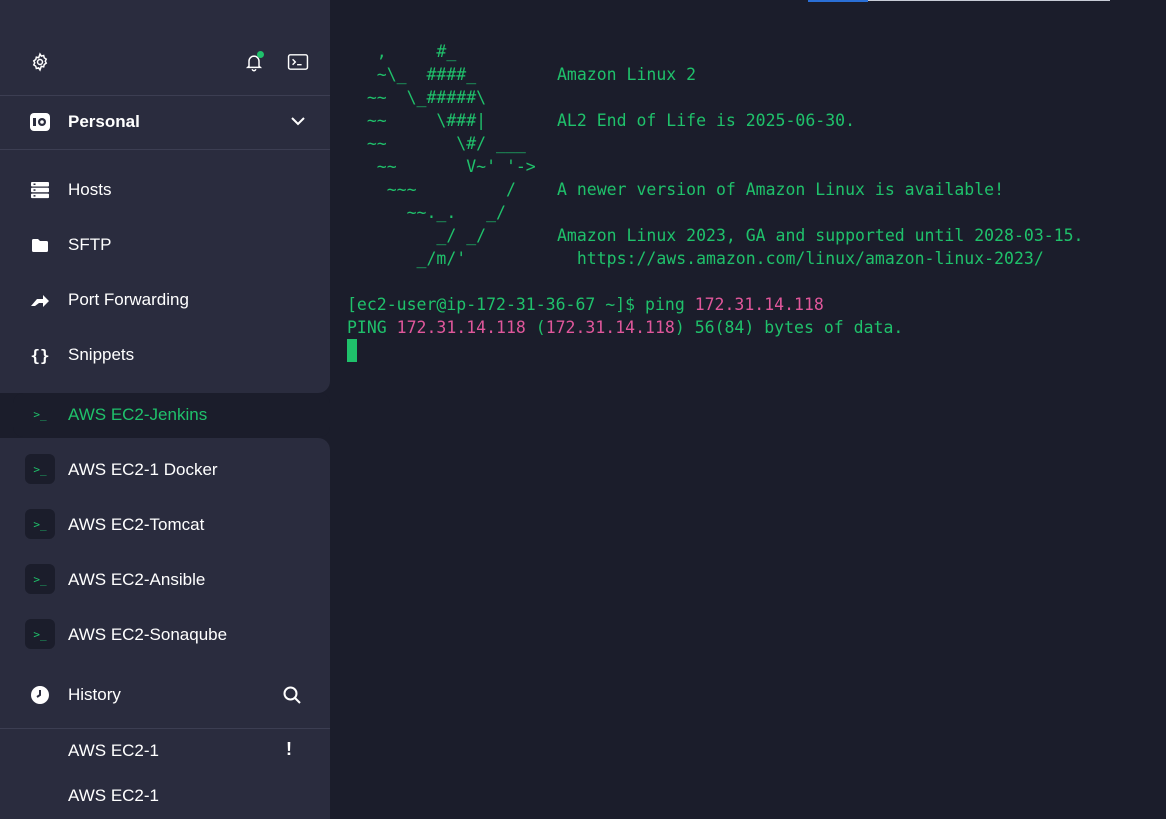 The image size is (1166, 819). What do you see at coordinates (94, 694) in the screenshot?
I see `history-label: History` at bounding box center [94, 694].